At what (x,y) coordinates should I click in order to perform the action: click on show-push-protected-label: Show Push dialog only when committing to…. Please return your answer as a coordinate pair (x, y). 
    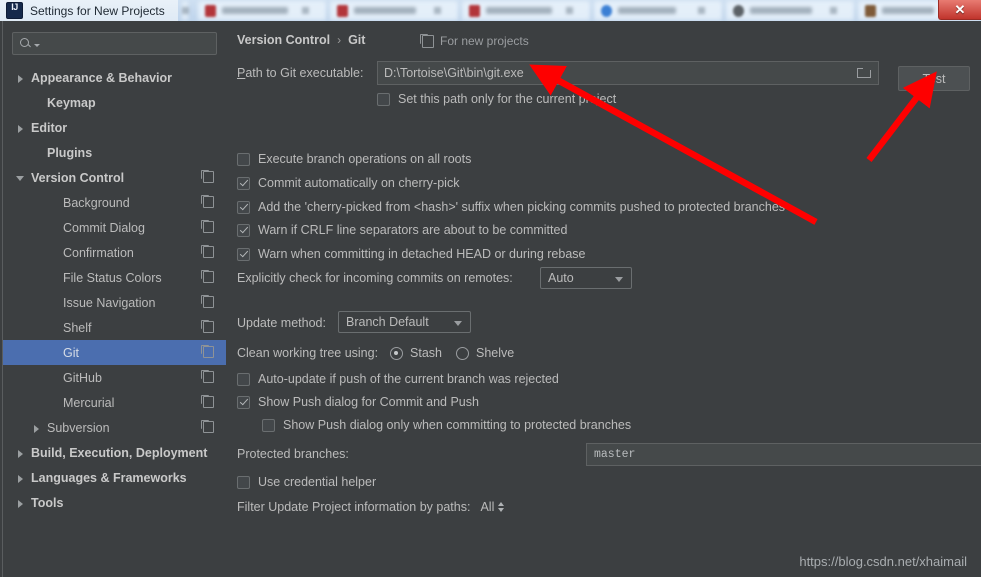
    Looking at the image, I should click on (457, 425).